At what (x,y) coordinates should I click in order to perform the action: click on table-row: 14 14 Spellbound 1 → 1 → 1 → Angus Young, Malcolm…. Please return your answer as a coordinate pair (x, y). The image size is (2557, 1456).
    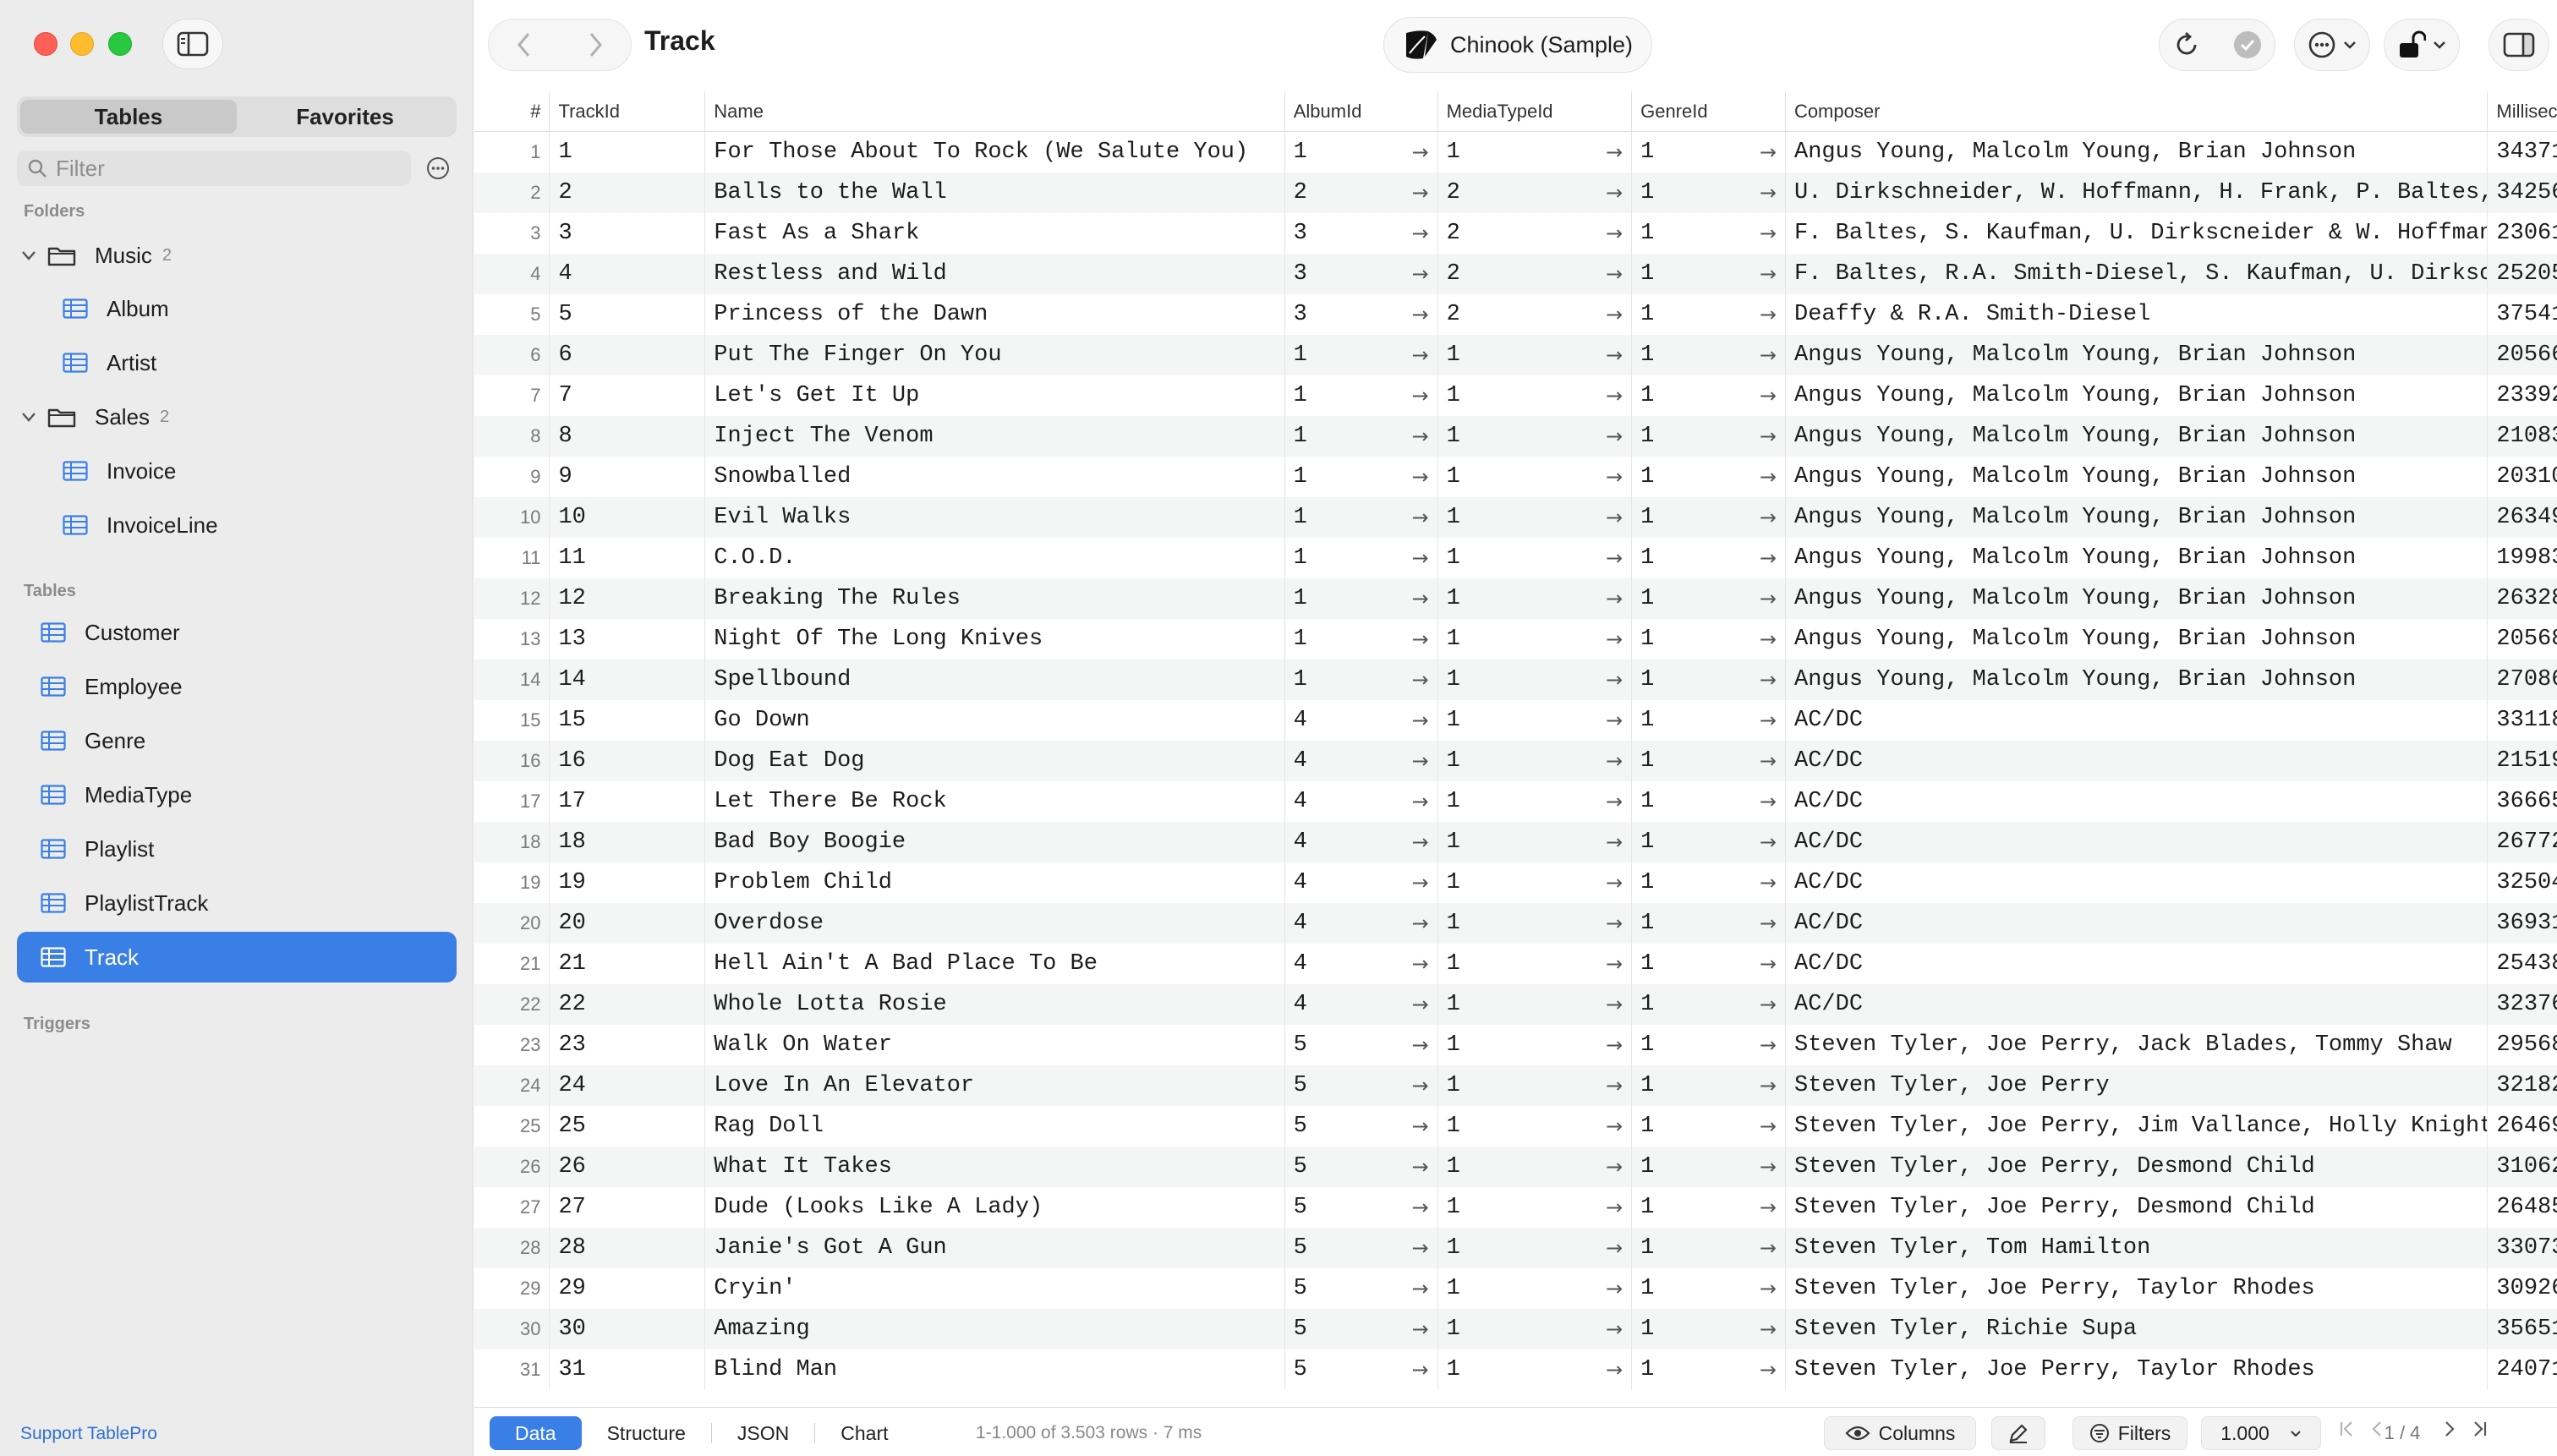
    Looking at the image, I should click on (1515, 680).